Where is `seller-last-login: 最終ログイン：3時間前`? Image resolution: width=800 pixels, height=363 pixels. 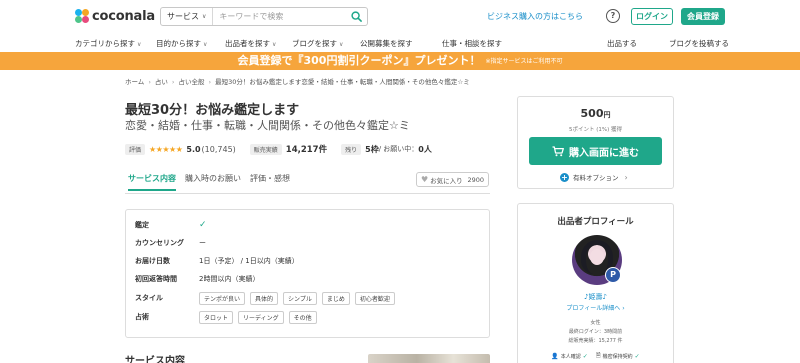 seller-last-login: 最終ログイン：3時間前 is located at coordinates (595, 332).